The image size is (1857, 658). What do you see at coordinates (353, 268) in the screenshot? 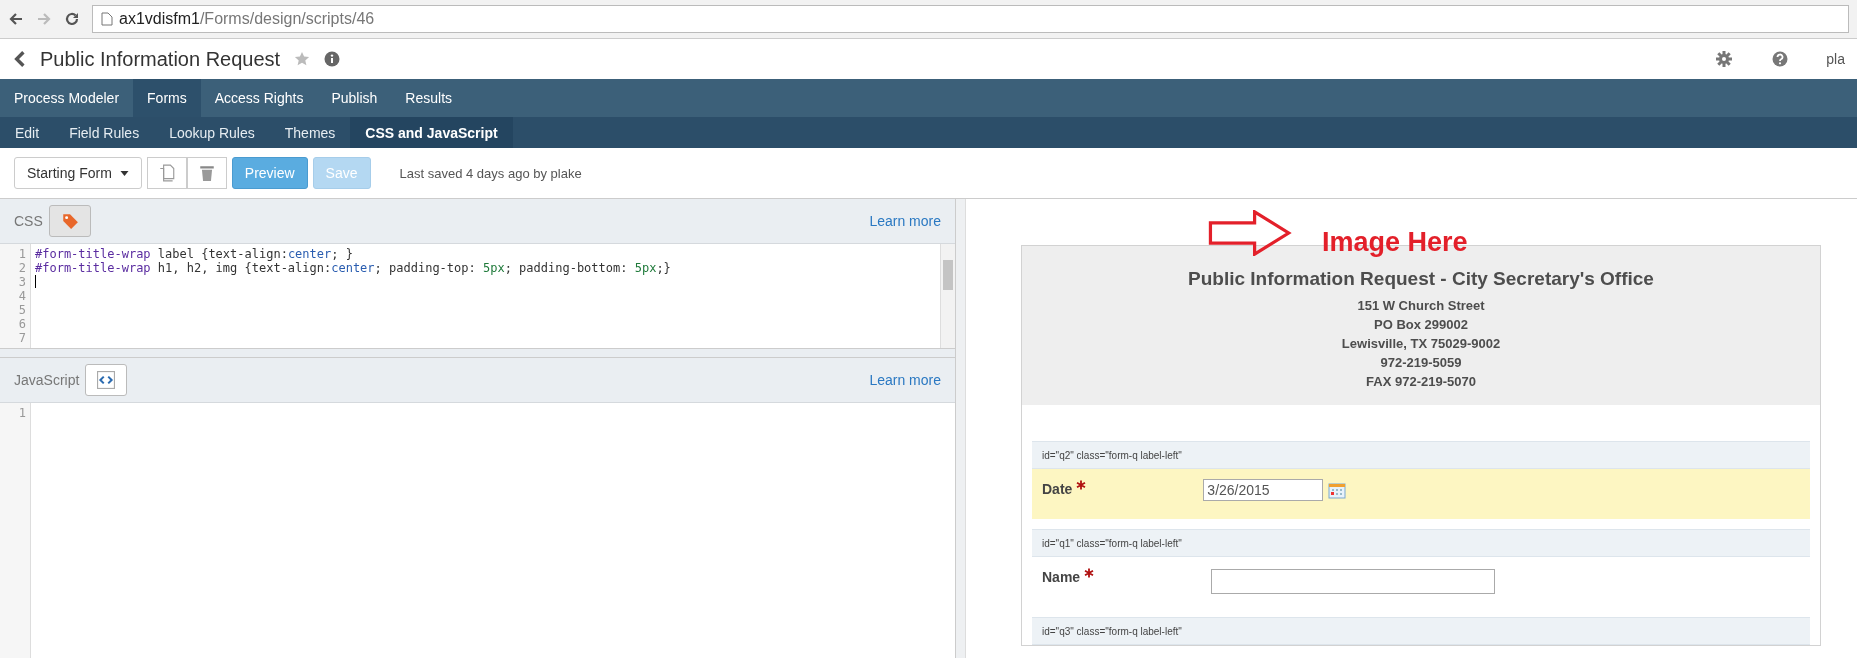
I see `code-line: #form-title-wrap h1, h2, img {text-align:center; padding-top: 5px; padding-bottom: 5px;}` at bounding box center [353, 268].